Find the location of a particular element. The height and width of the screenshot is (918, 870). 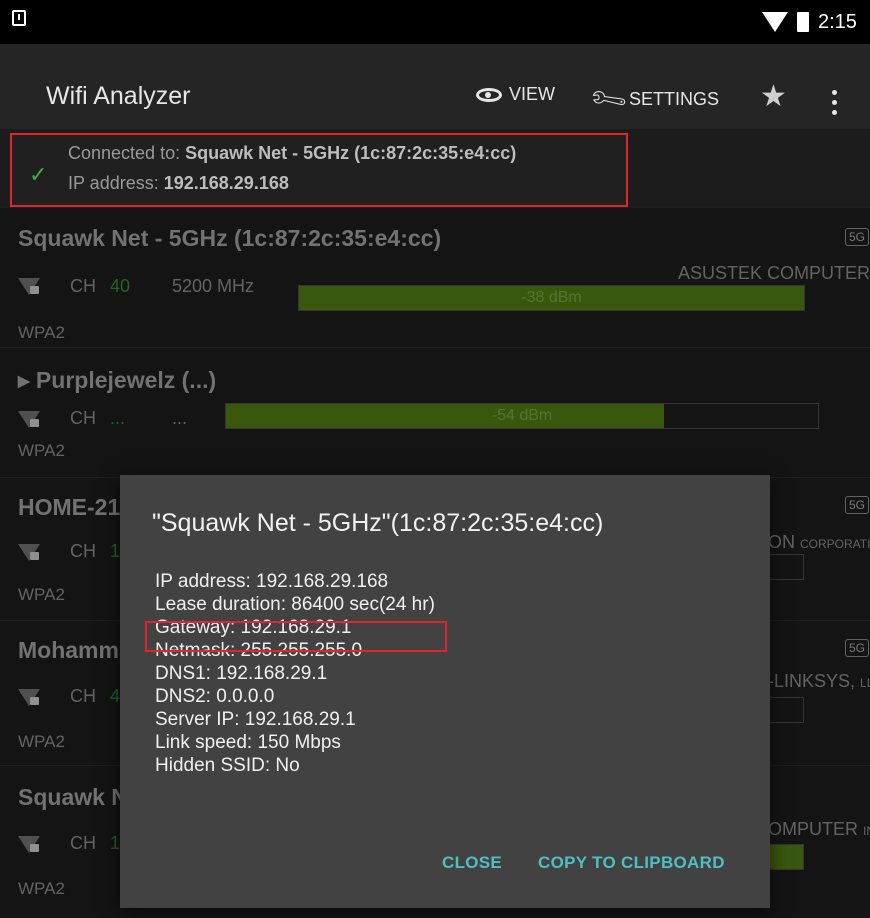

app-title: Wifi Analyzer is located at coordinates (118, 96).